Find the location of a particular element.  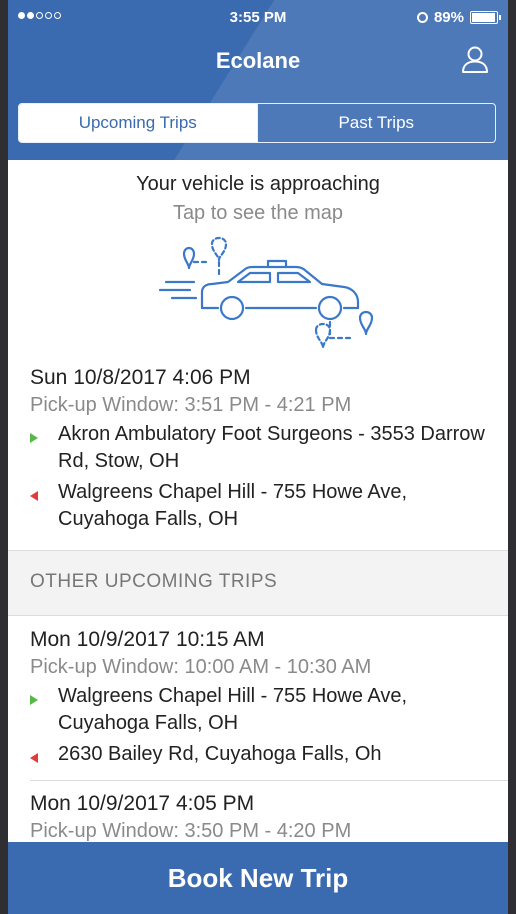

person-icon is located at coordinates (475, 59).